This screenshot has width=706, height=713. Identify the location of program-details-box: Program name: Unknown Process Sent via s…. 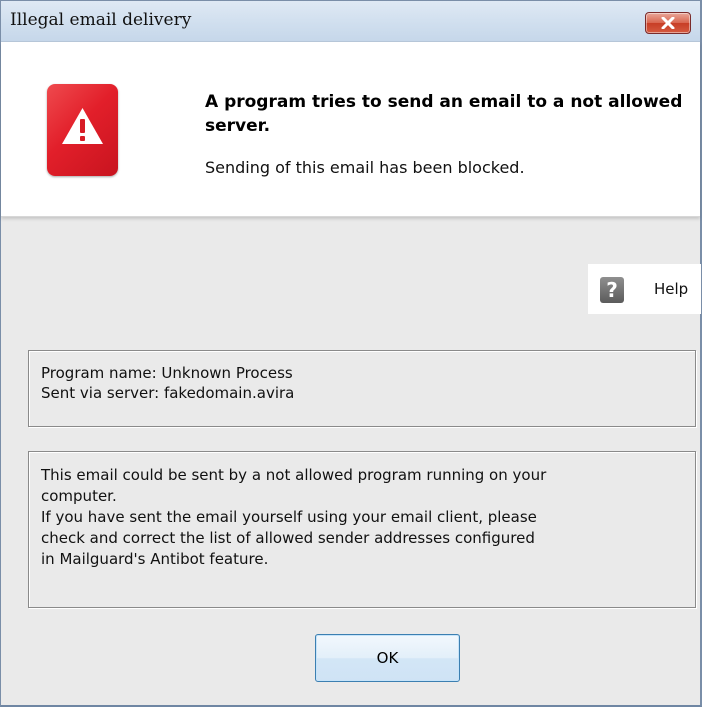
(362, 388).